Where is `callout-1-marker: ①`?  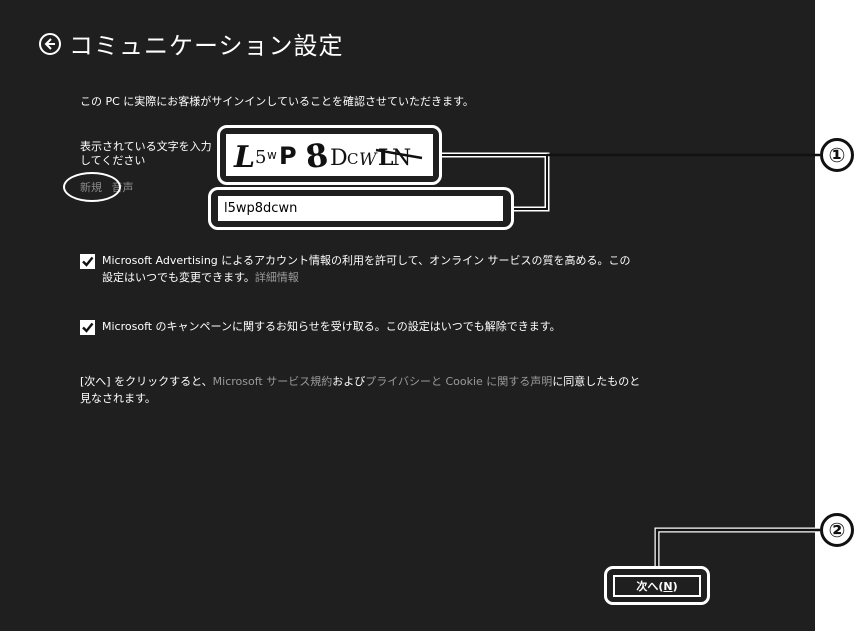
callout-1-marker: ① is located at coordinates (837, 155).